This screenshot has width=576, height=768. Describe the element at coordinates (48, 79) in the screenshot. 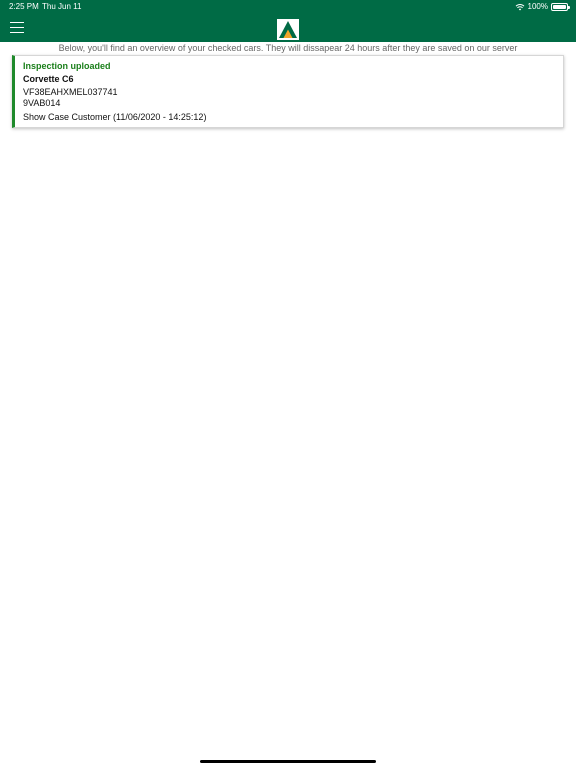

I see `car-model: Corvette C6` at that location.